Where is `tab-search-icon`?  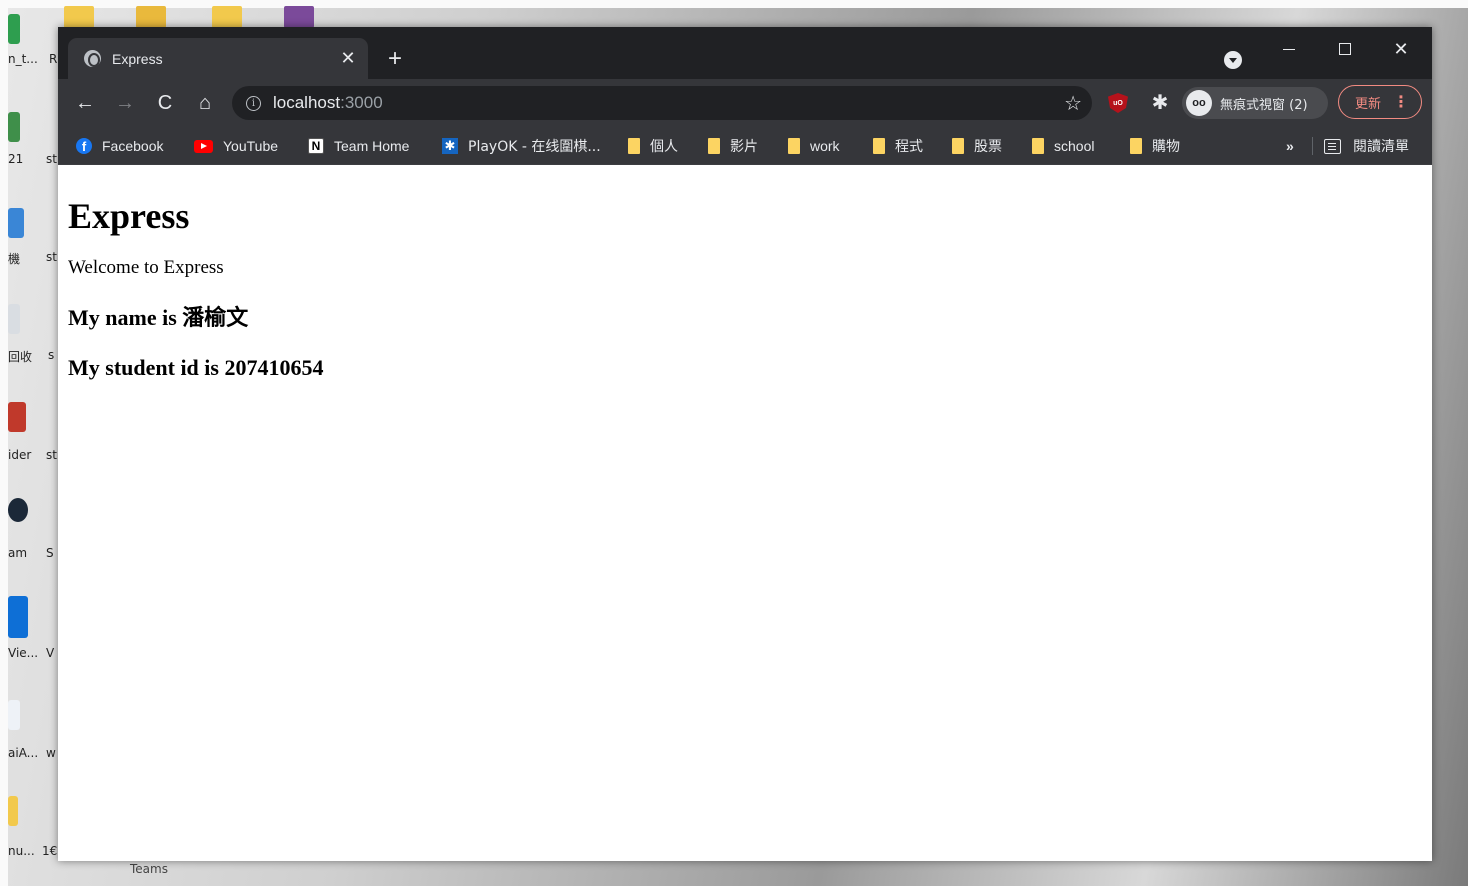 tab-search-icon is located at coordinates (1233, 60).